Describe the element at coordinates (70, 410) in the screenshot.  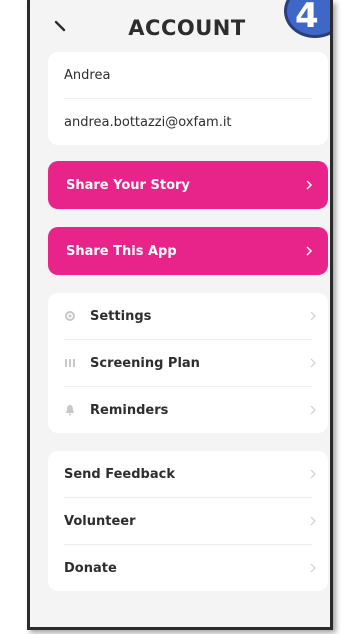
I see `bell-icon` at that location.